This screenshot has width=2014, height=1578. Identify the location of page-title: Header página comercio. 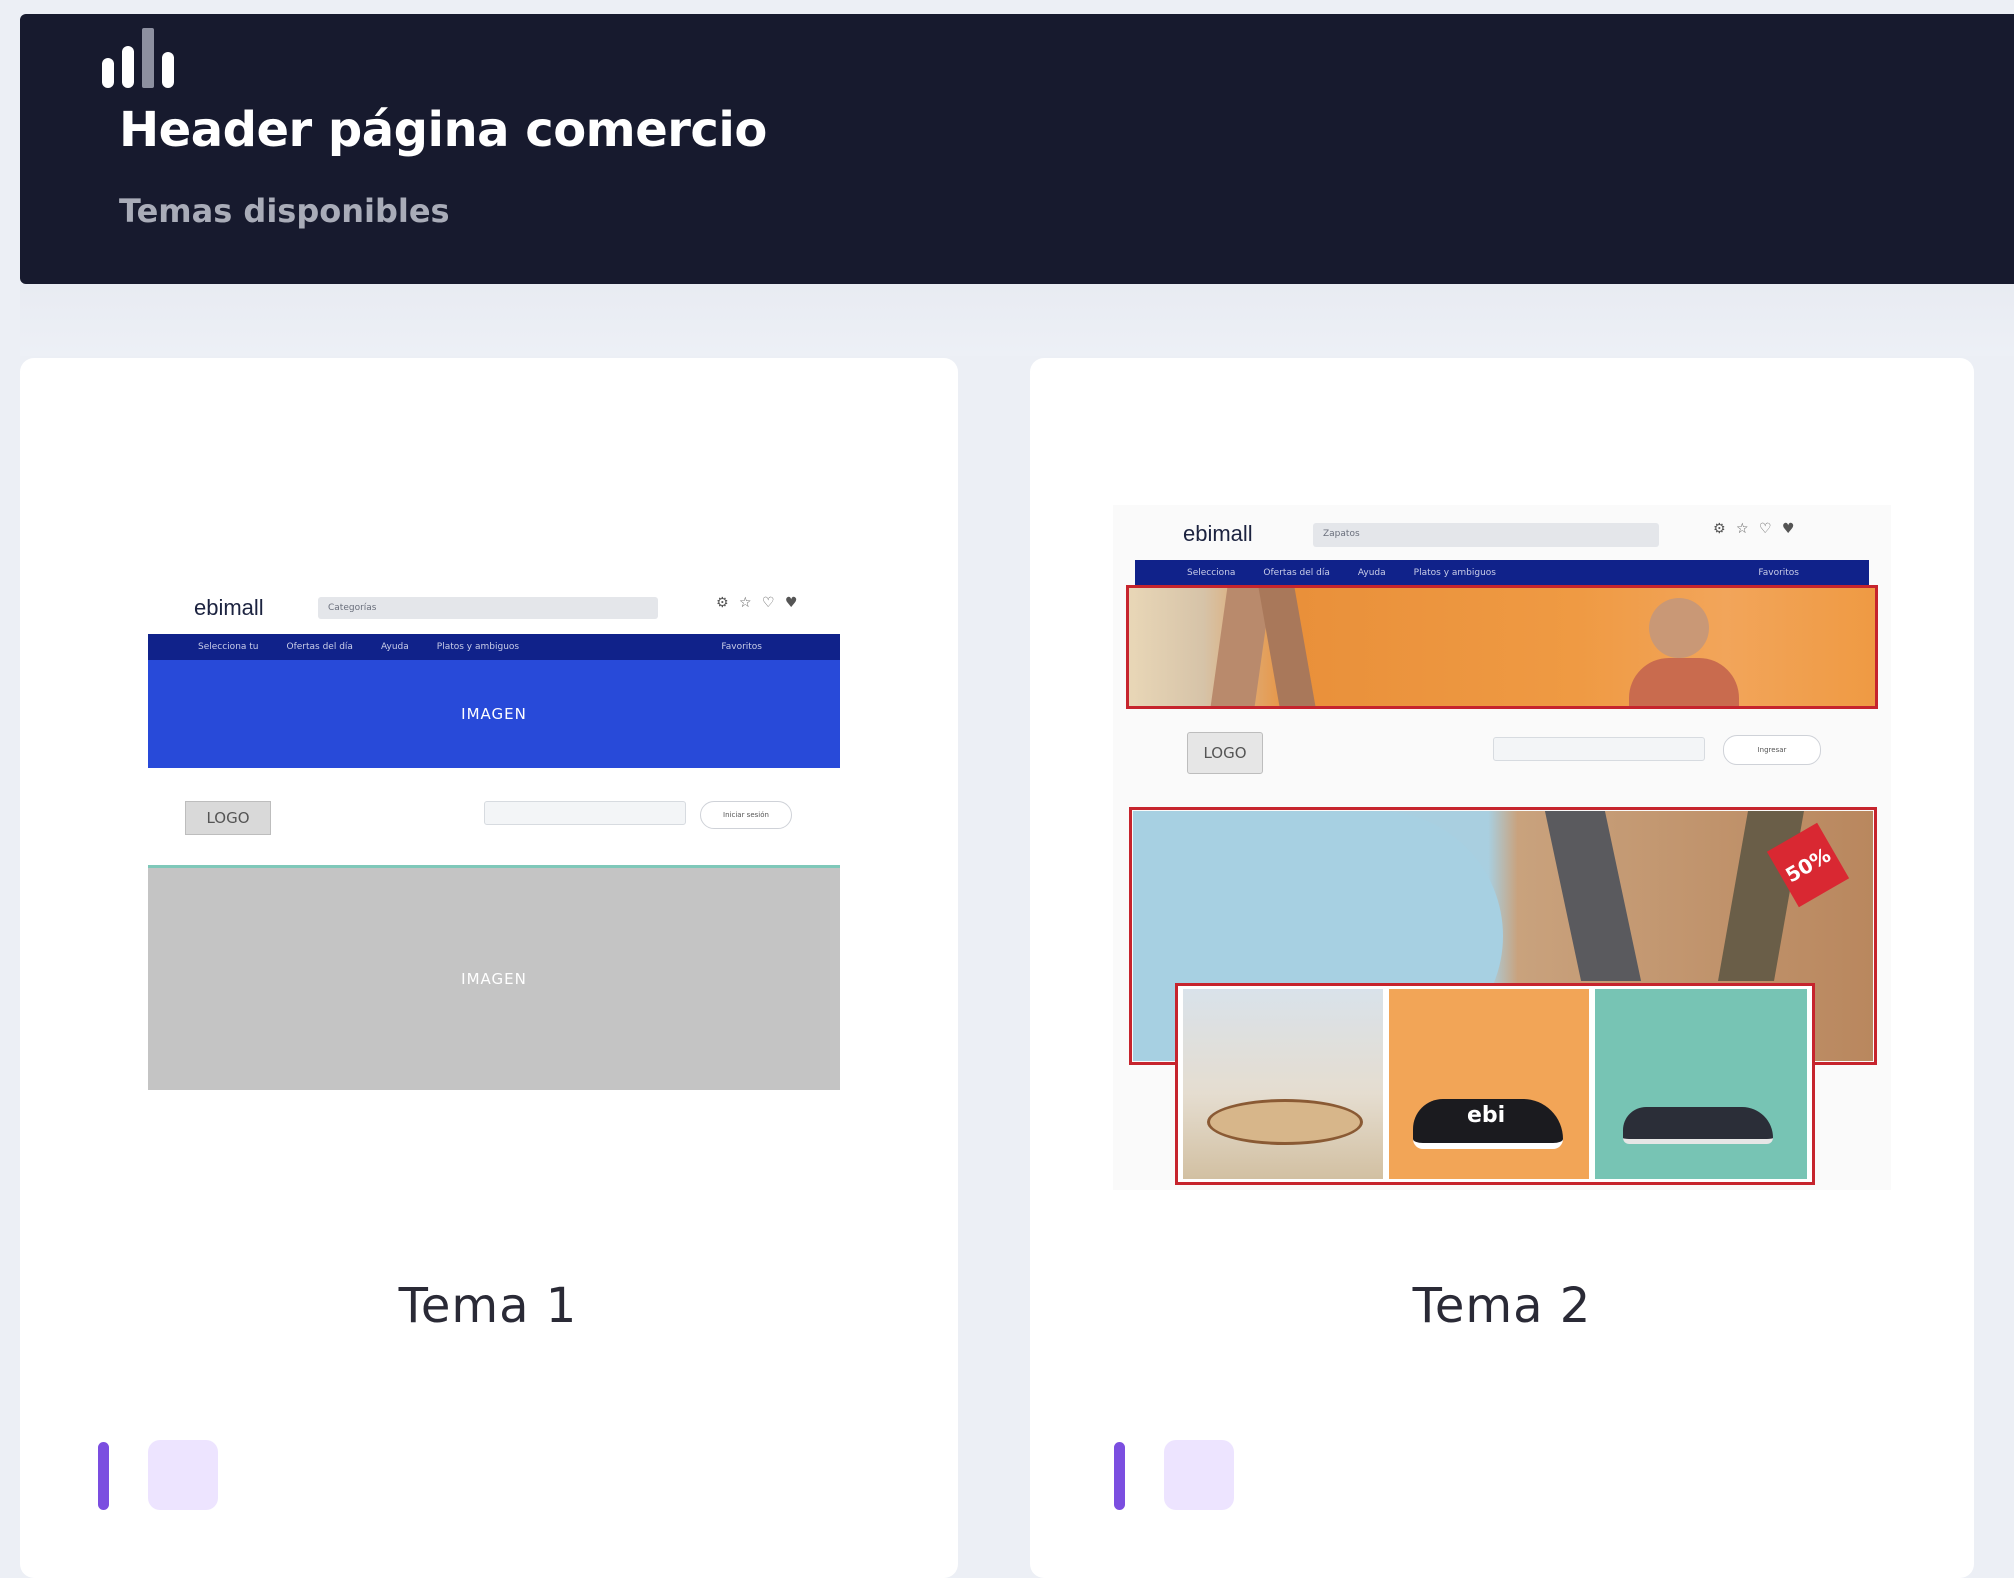
(443, 130).